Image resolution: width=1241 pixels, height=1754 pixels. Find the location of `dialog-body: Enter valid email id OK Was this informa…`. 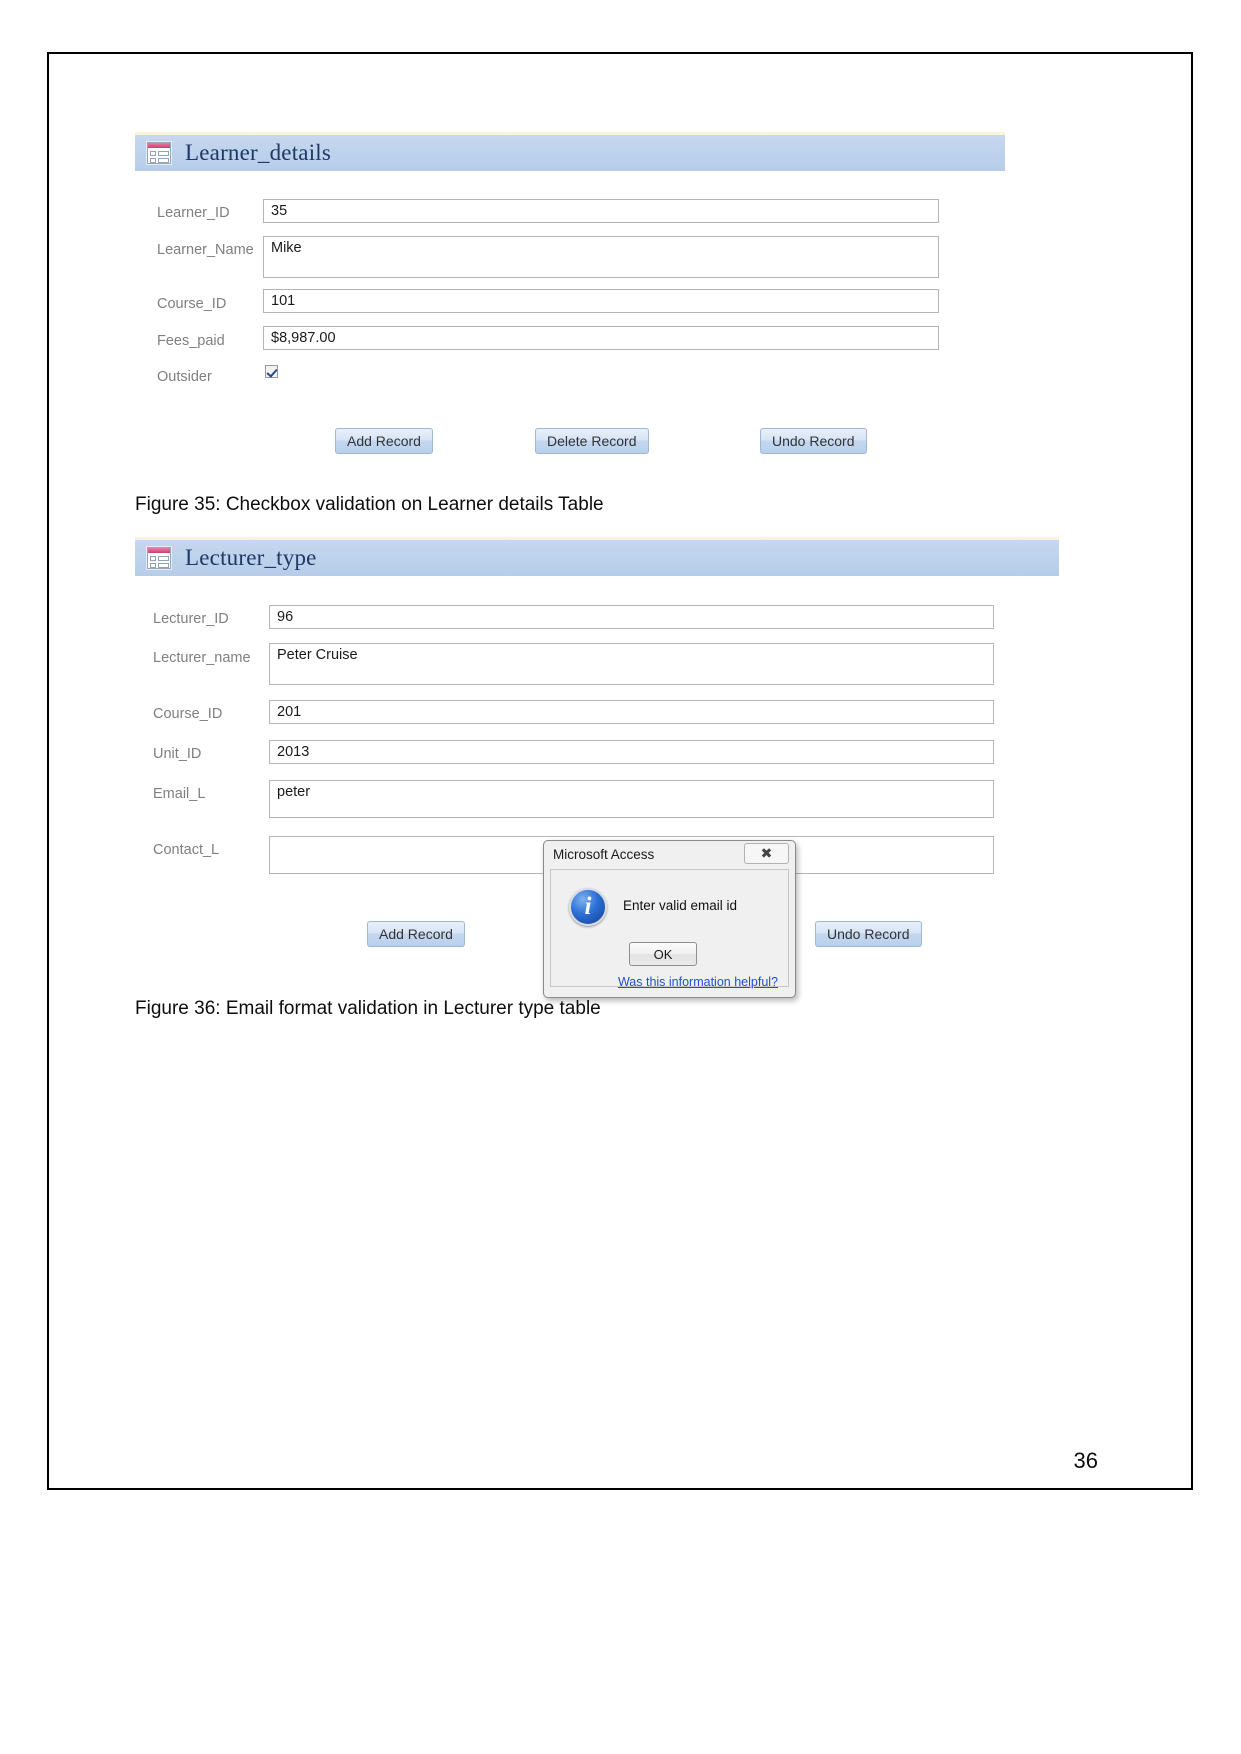

dialog-body: Enter valid email id OK Was this informa… is located at coordinates (669, 929).